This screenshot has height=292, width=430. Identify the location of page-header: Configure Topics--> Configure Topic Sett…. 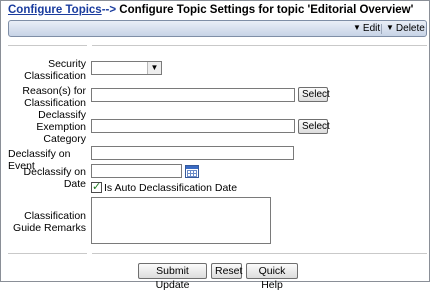
(210, 12).